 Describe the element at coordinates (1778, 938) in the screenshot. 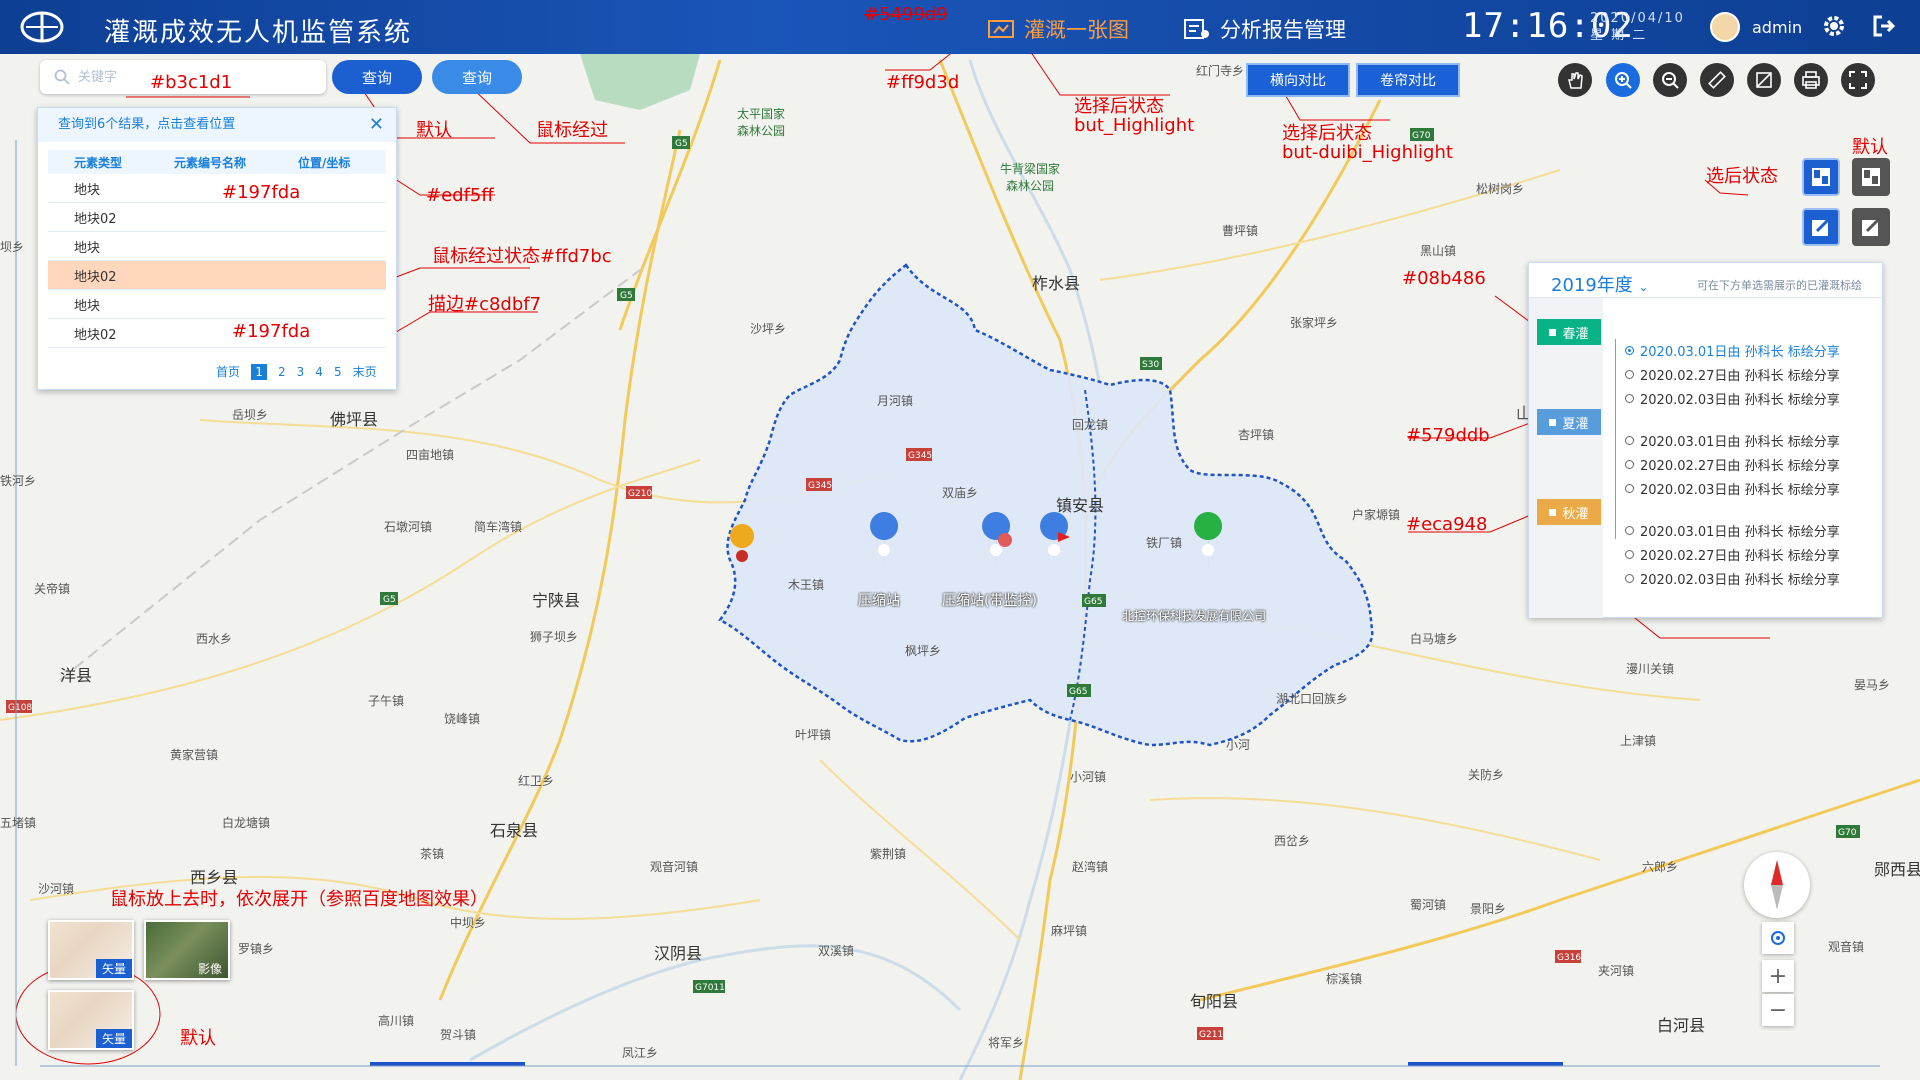

I see `locate-icon` at that location.